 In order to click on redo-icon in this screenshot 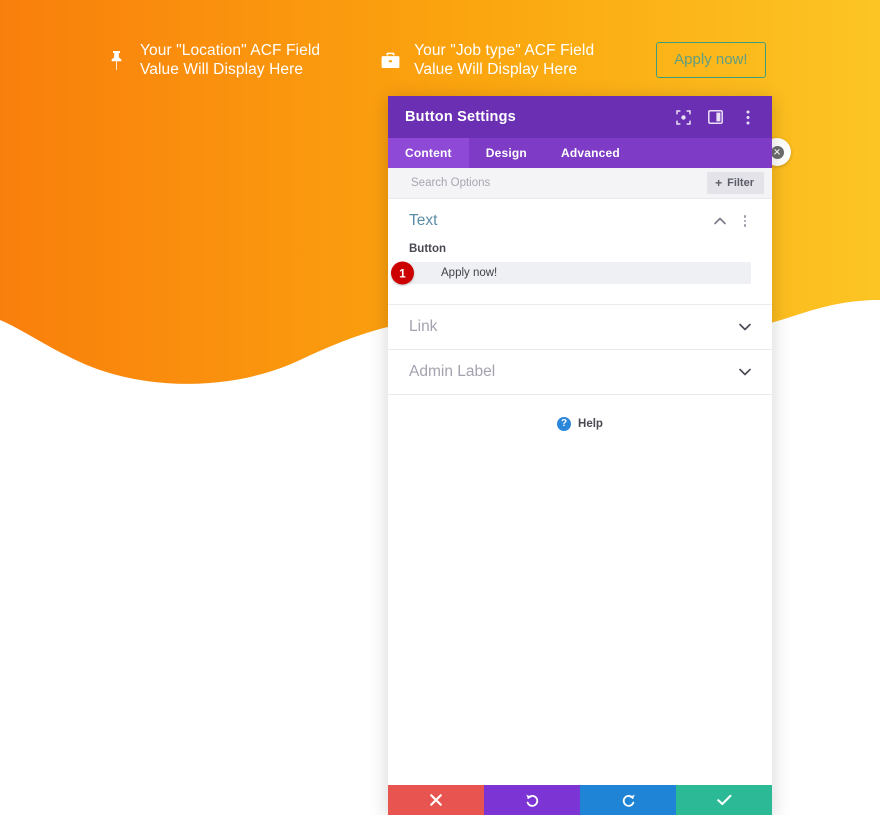, I will do `click(628, 800)`.